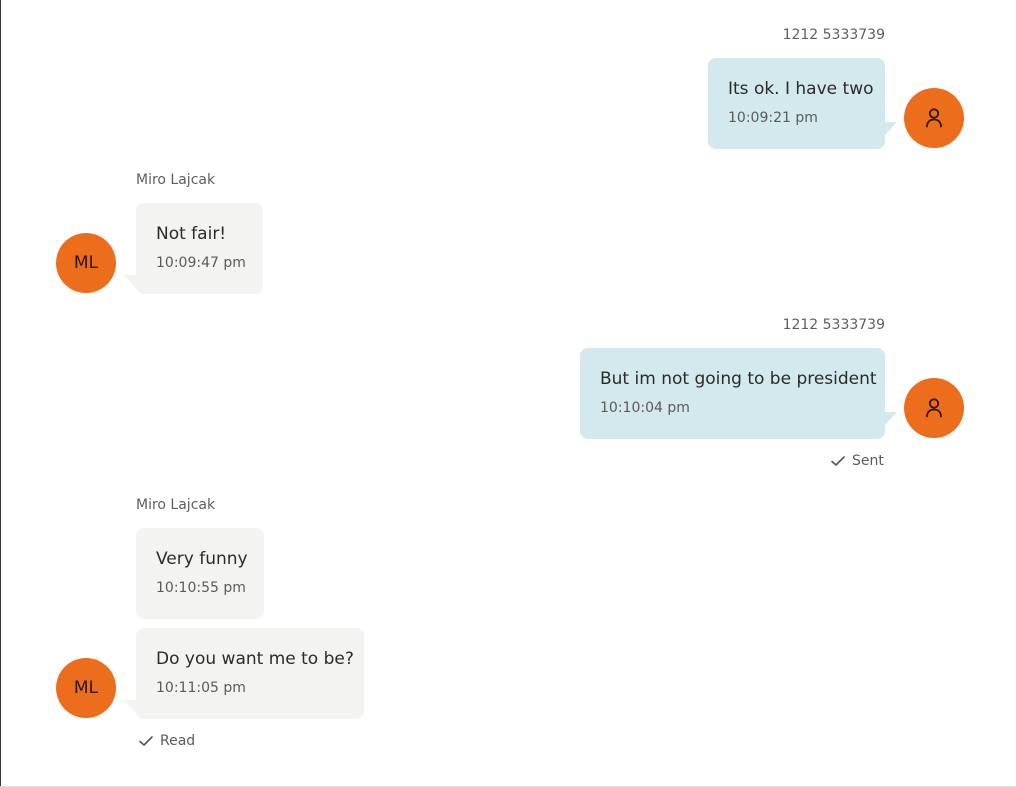 The image size is (1016, 787). Describe the element at coordinates (191, 234) in the screenshot. I see `message-text: Not fair!` at that location.